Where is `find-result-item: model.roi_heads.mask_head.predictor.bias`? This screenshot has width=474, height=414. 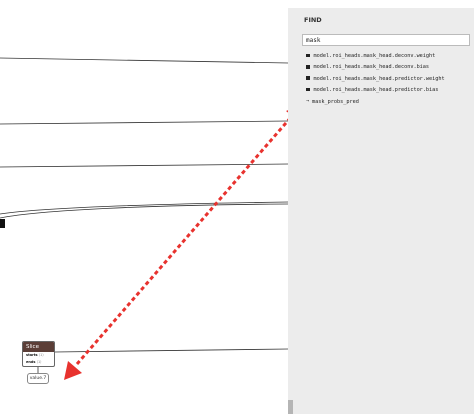
find-result-item: model.roi_heads.mask_head.predictor.bias is located at coordinates (388, 90).